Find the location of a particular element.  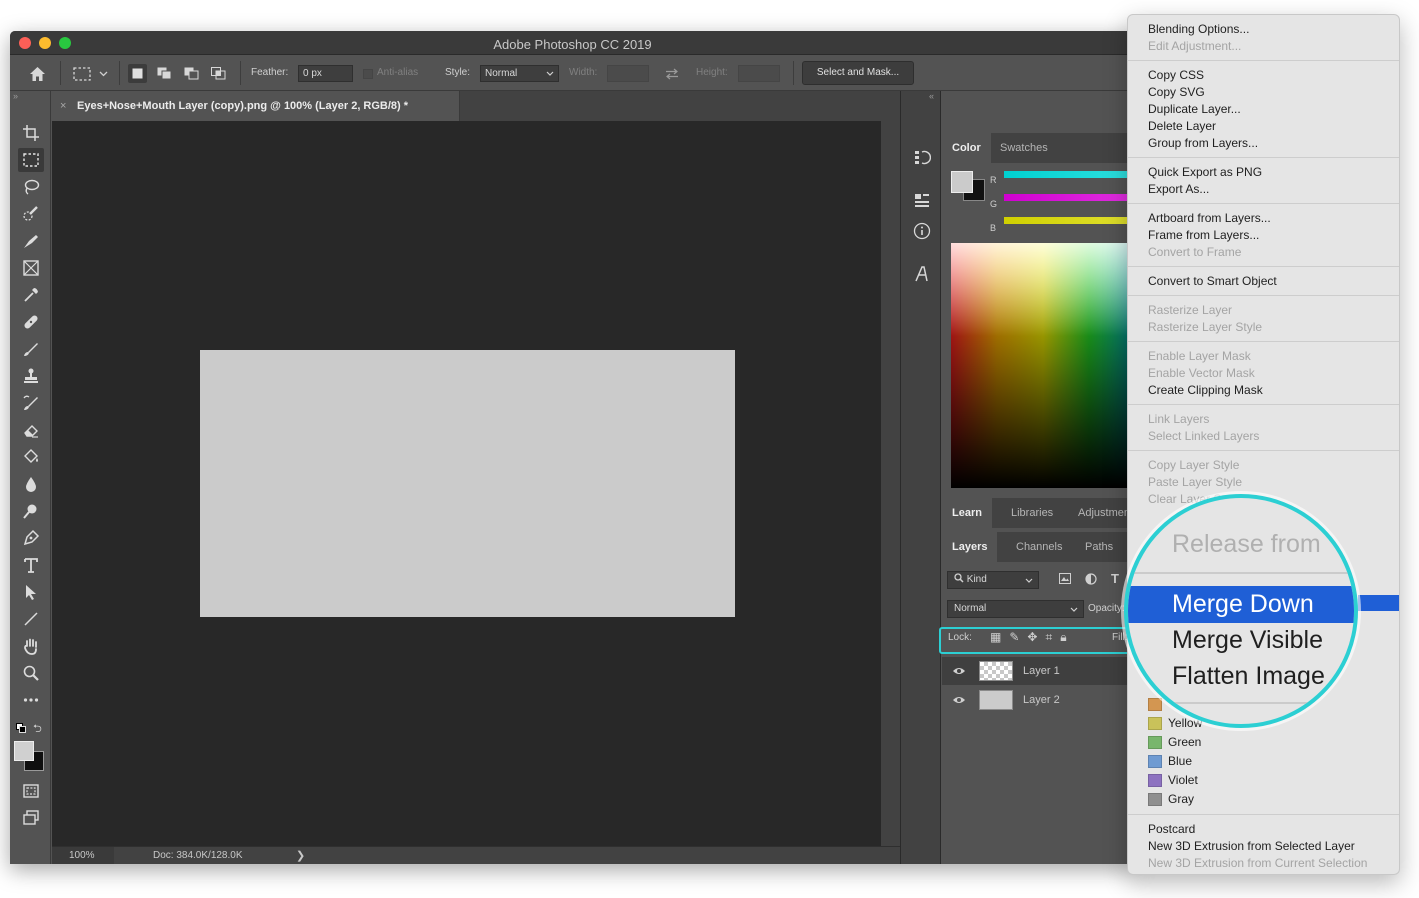

tool-brush is located at coordinates (31, 349).